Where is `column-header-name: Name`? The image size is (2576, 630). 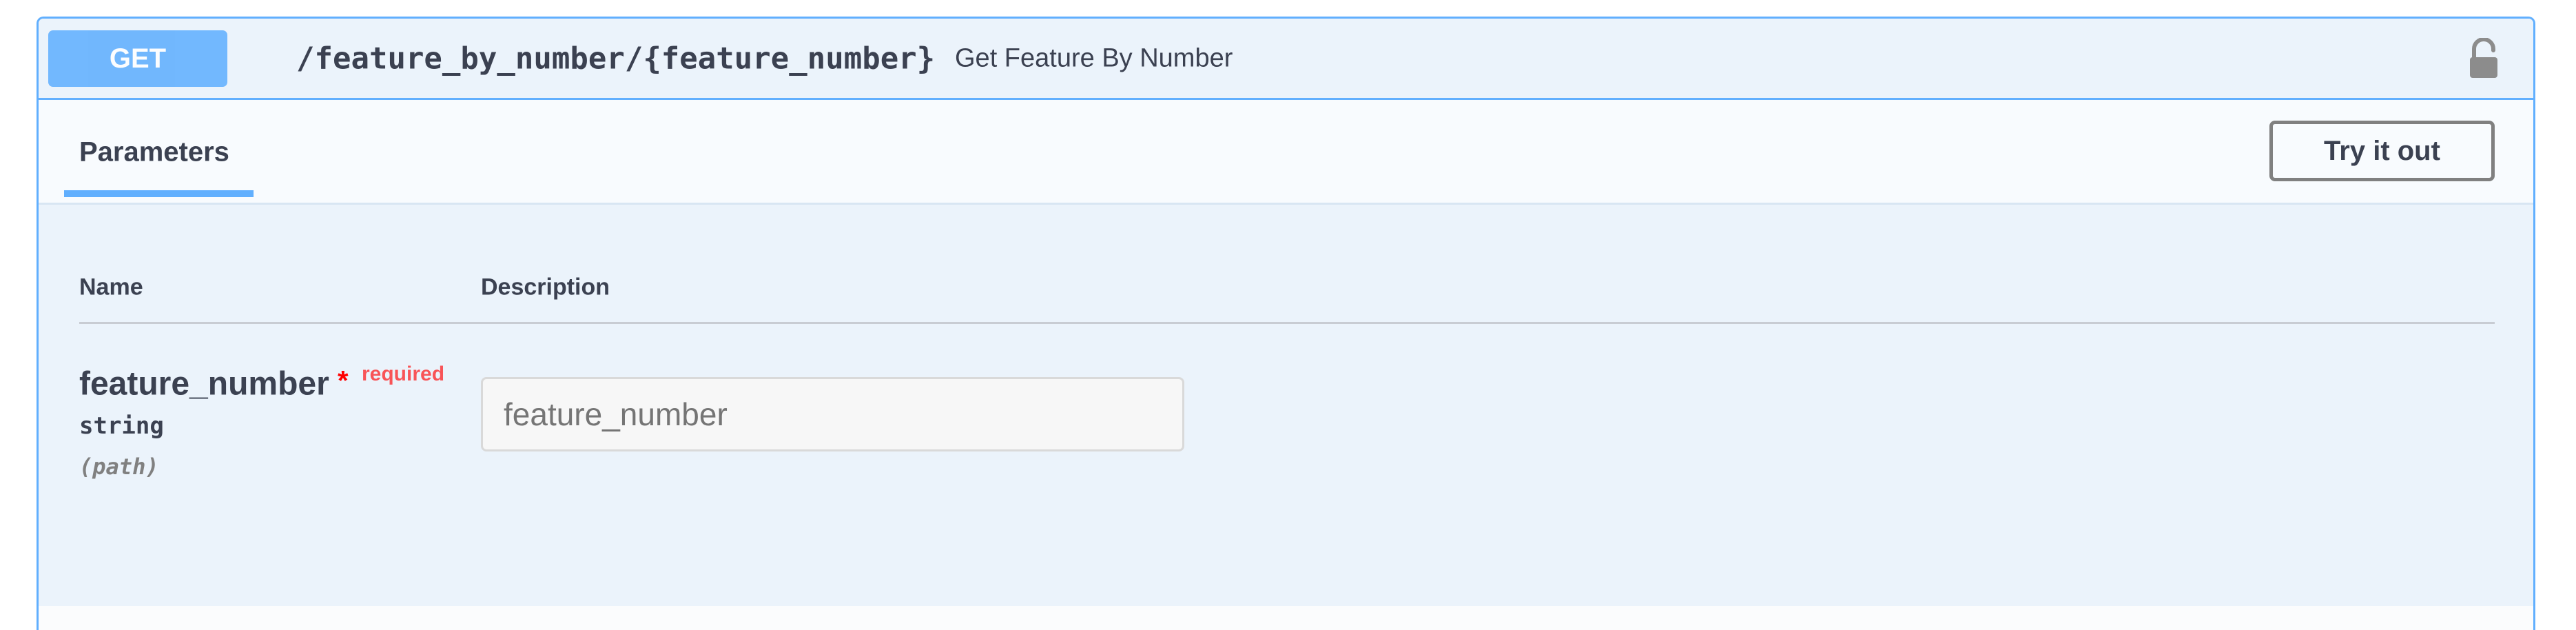
column-header-name: Name is located at coordinates (111, 287).